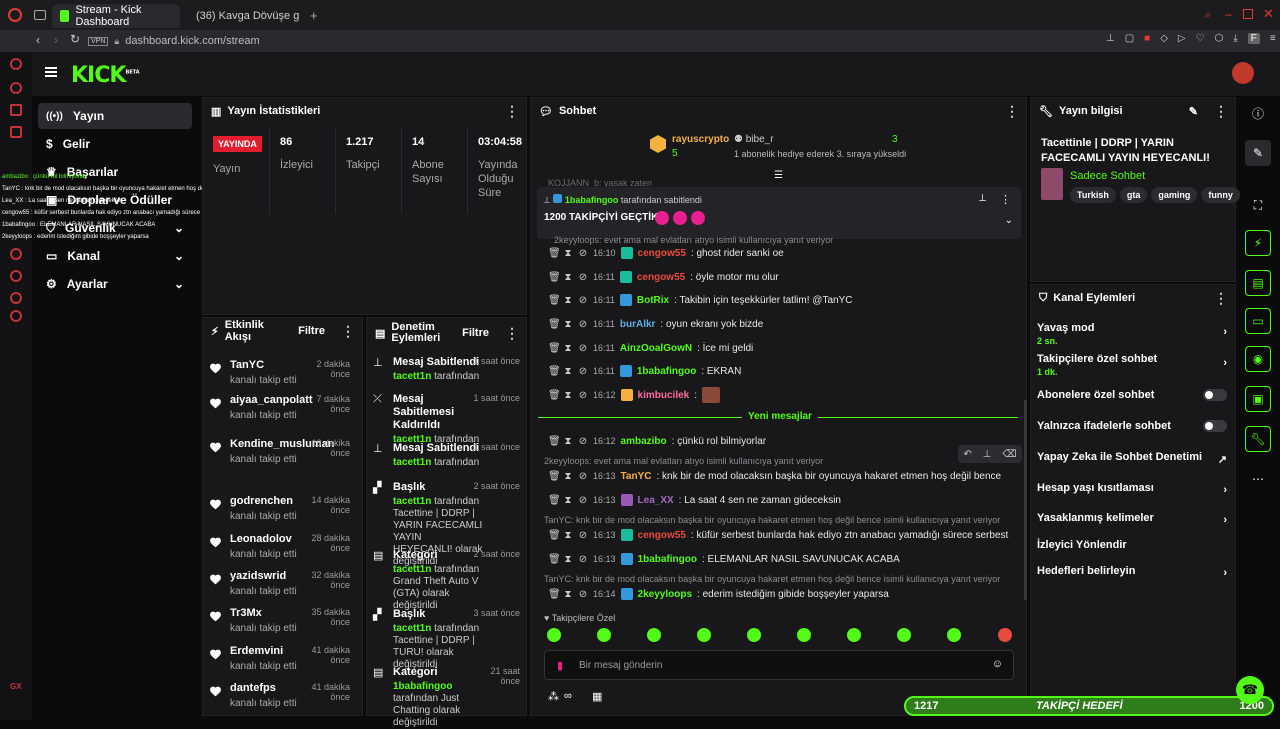 This screenshot has width=1280, height=729. Describe the element at coordinates (1147, 38) in the screenshot. I see `record-icon: ■` at that location.